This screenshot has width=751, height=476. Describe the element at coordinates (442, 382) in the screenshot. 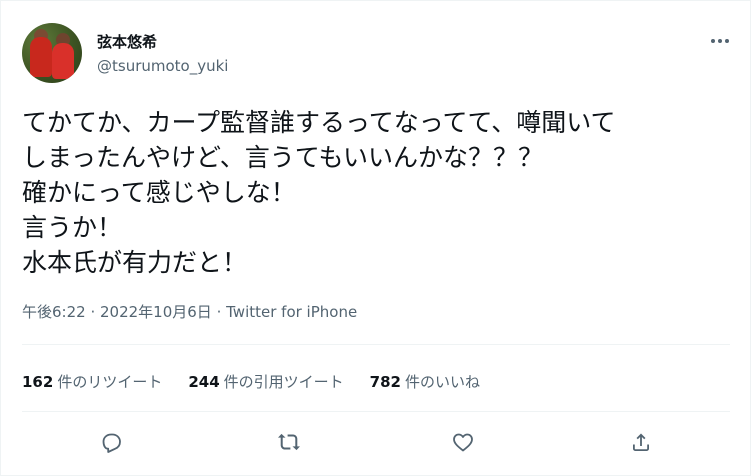

I see `likes-label: 件のいいね` at that location.